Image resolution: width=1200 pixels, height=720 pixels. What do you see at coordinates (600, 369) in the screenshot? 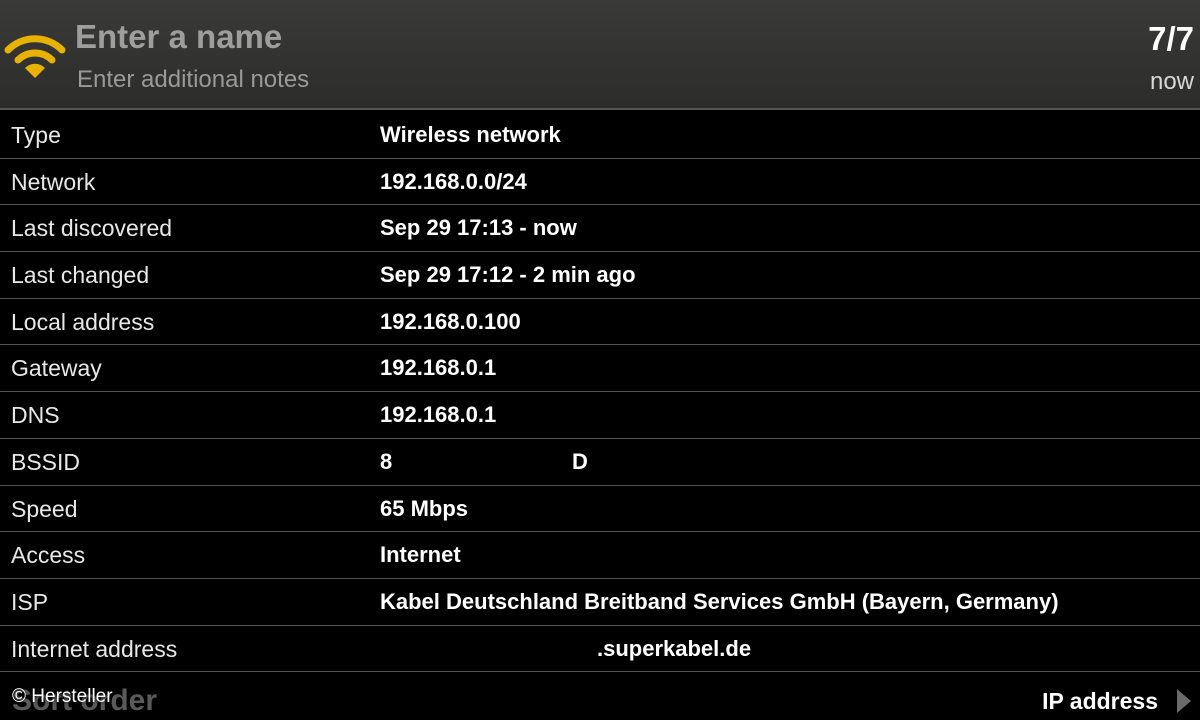
I see `detail-row-gateway: Gateway 192.168.0.1` at bounding box center [600, 369].